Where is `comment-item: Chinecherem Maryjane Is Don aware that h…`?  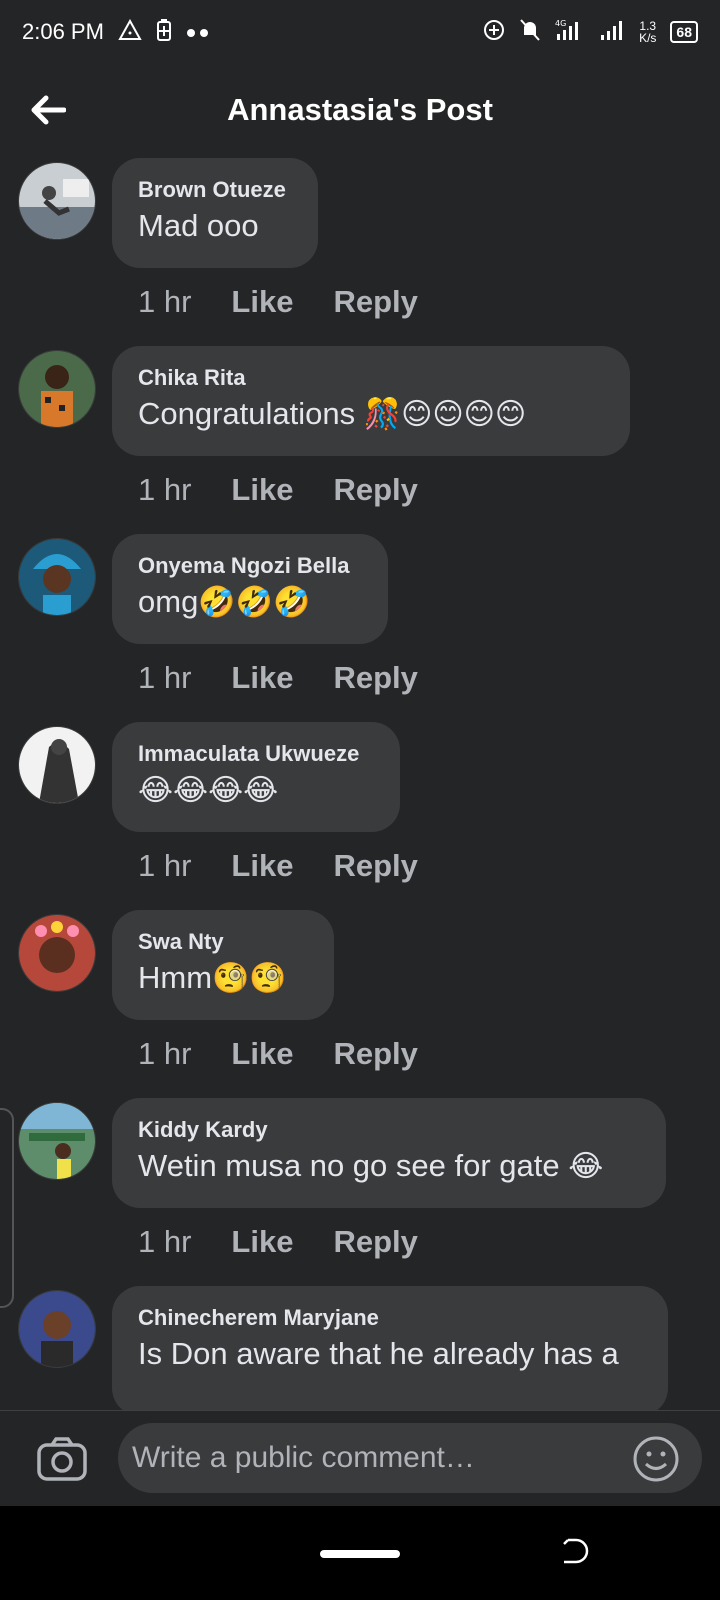
comment-item: Chinecherem Maryjane Is Don aware that h… is located at coordinates (360, 1348).